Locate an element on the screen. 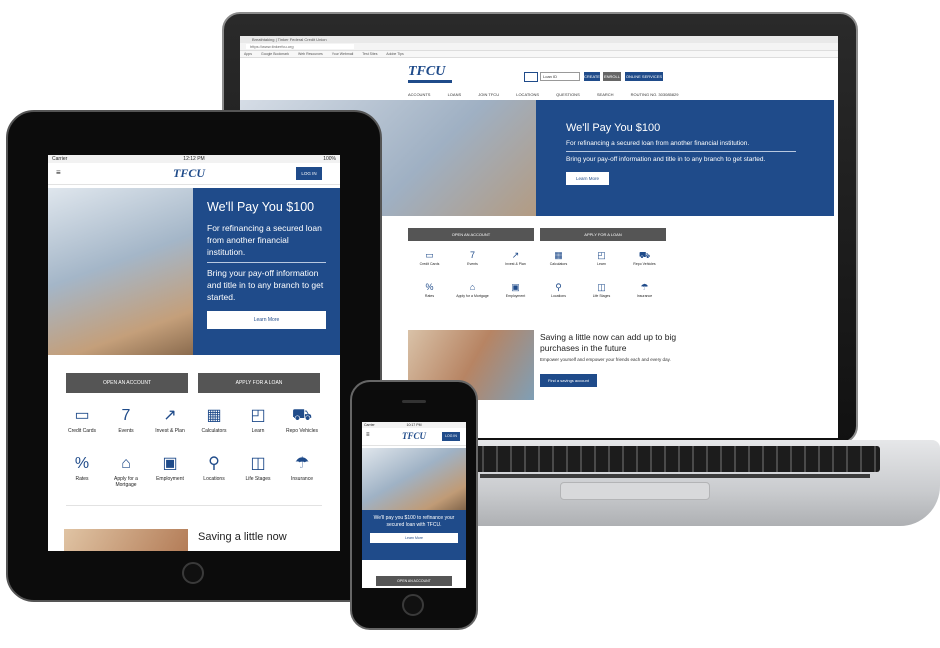 The image size is (940, 648). life-stages-icon: ◫ is located at coordinates (258, 463).